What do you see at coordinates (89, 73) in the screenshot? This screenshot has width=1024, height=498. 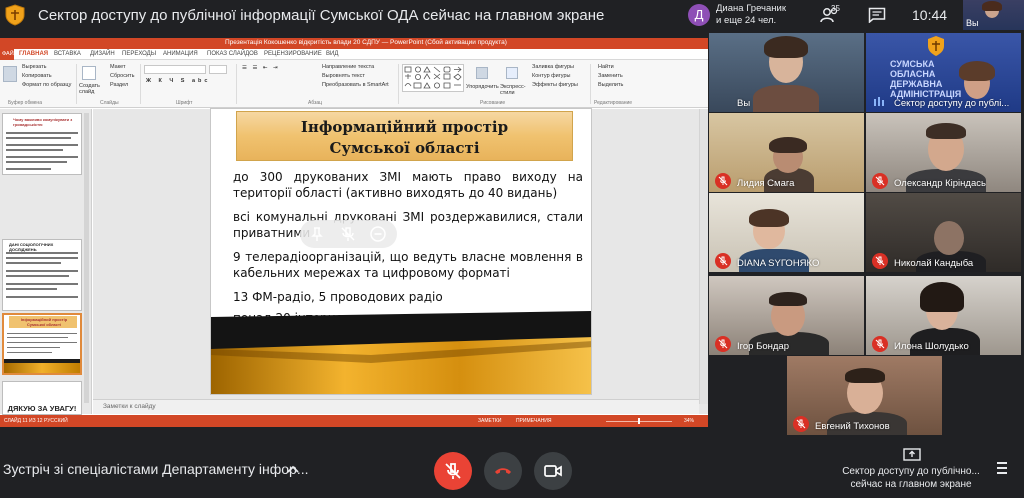 I see `new-slide-icon` at bounding box center [89, 73].